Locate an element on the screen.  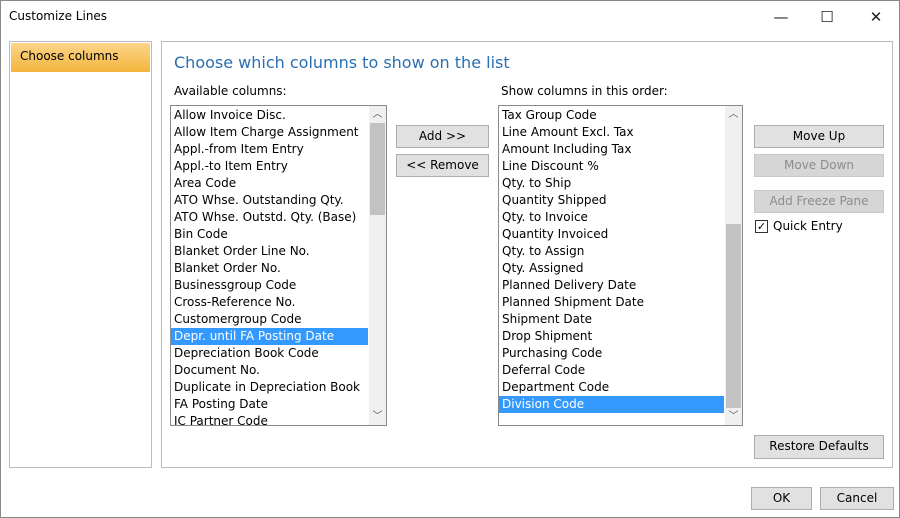
list-item: Appl.-to Item Entry is located at coordinates (269, 166).